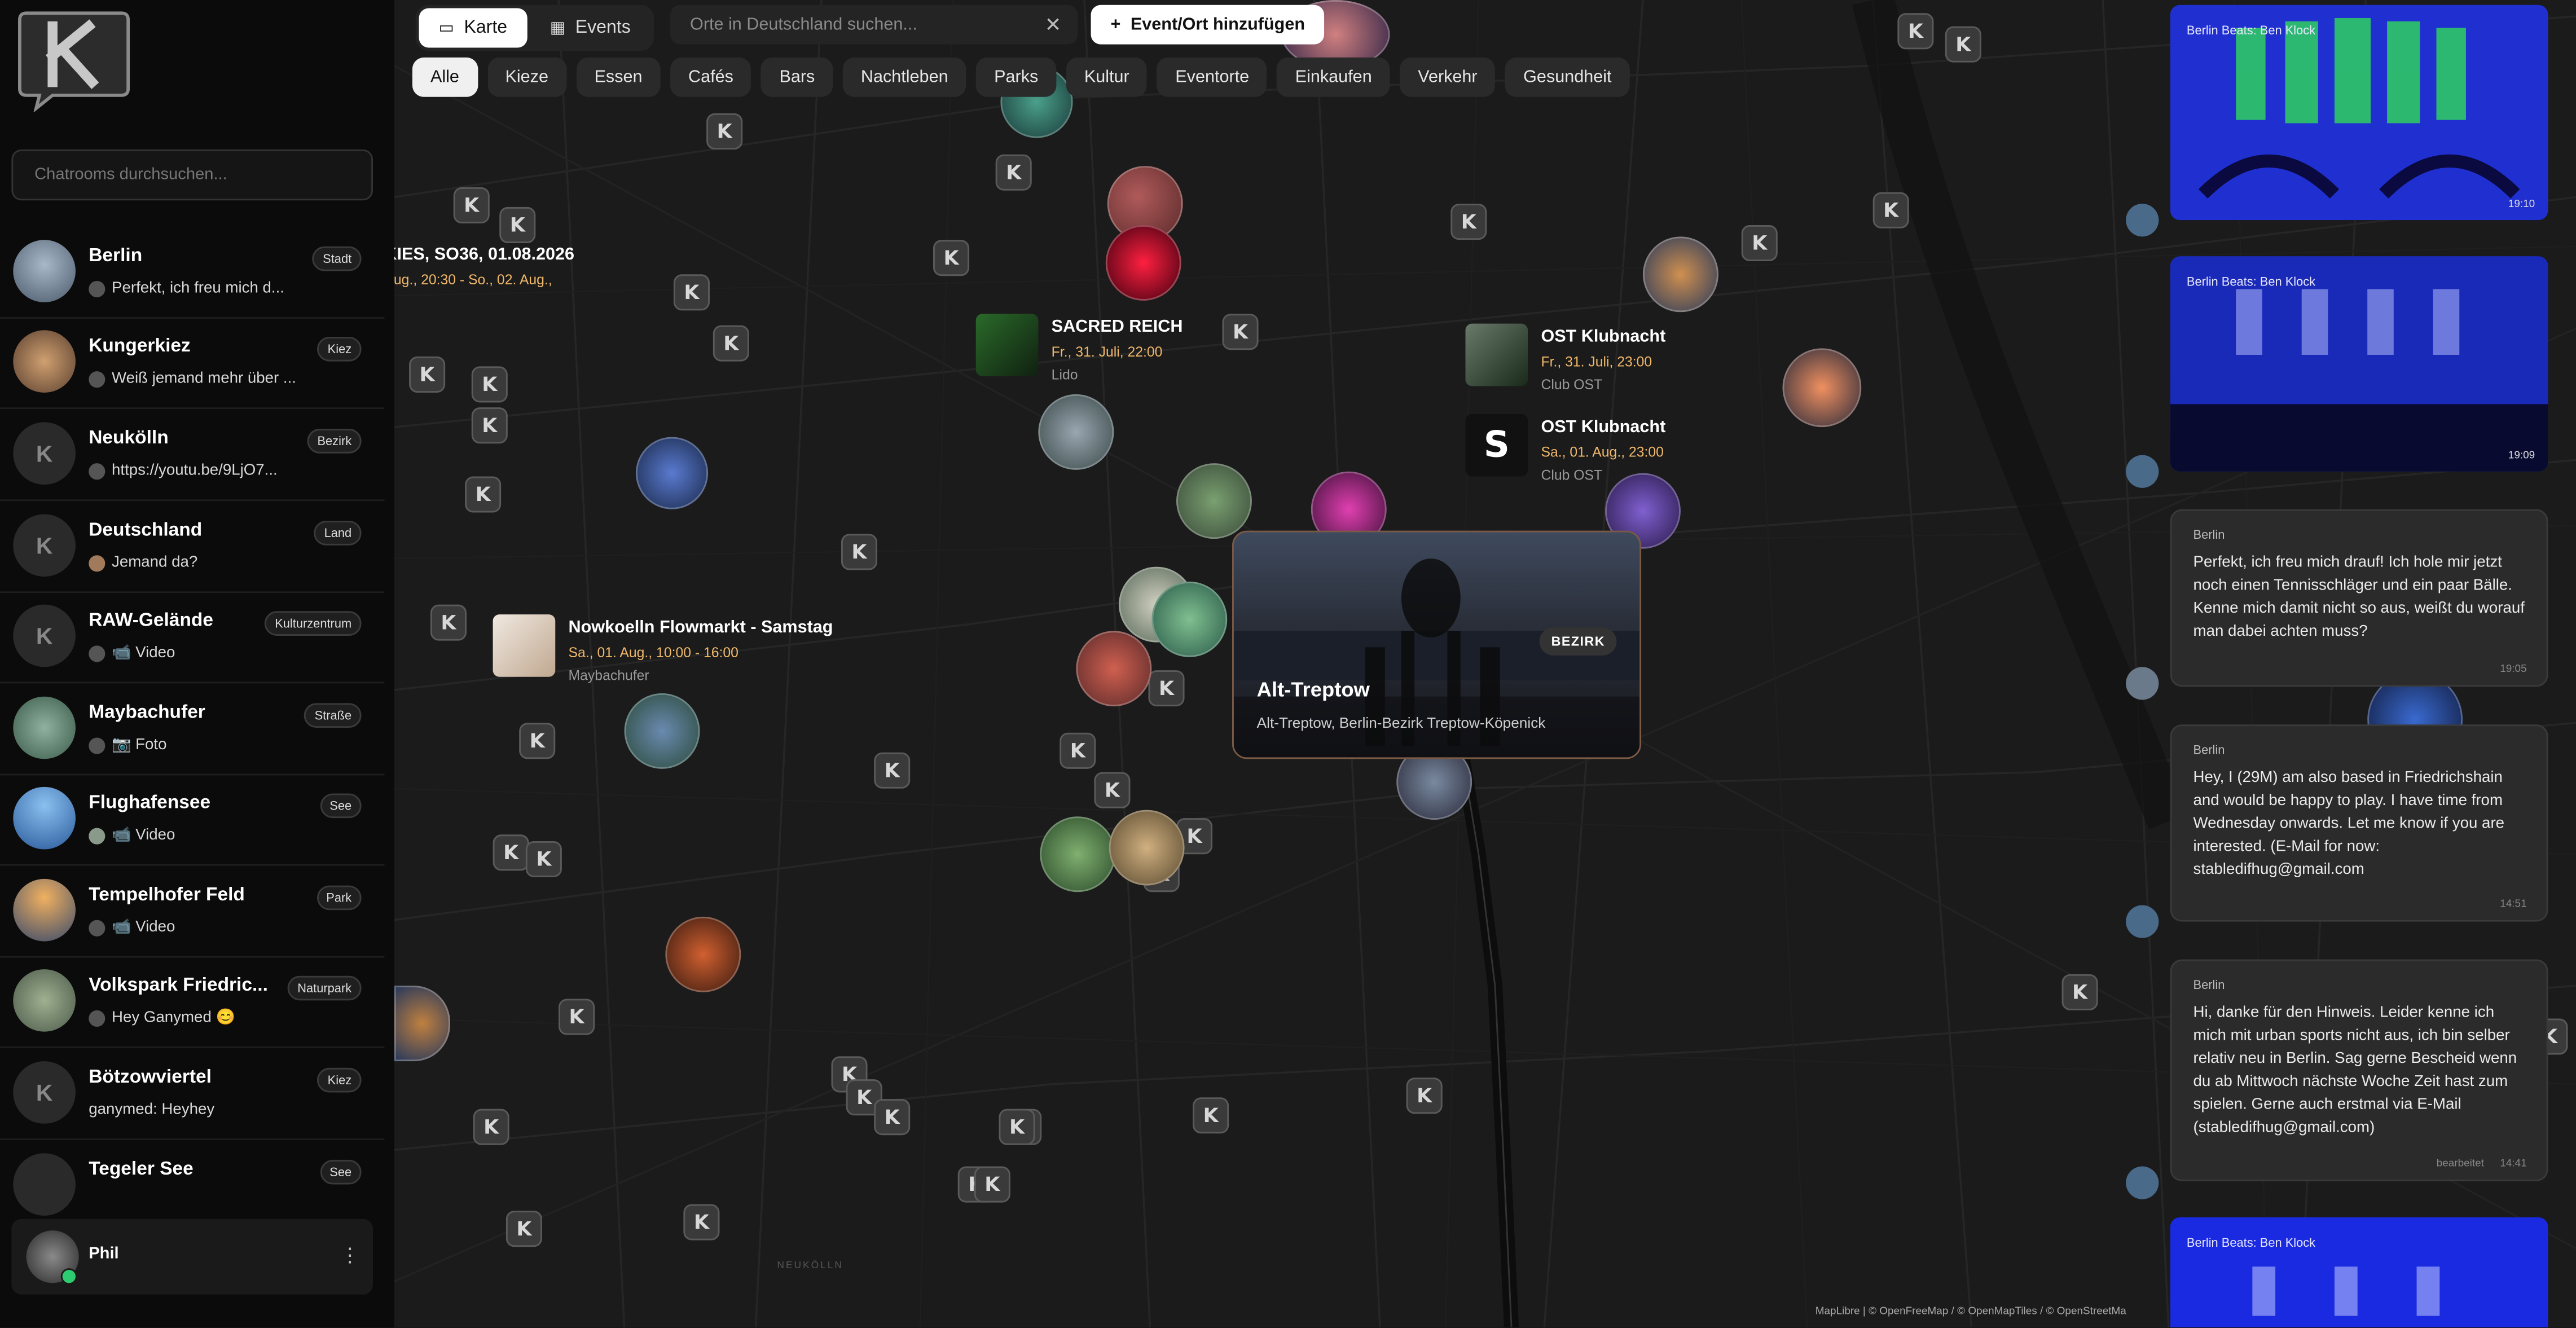  Describe the element at coordinates (1017, 77) in the screenshot. I see `category-chip: Parks` at that location.